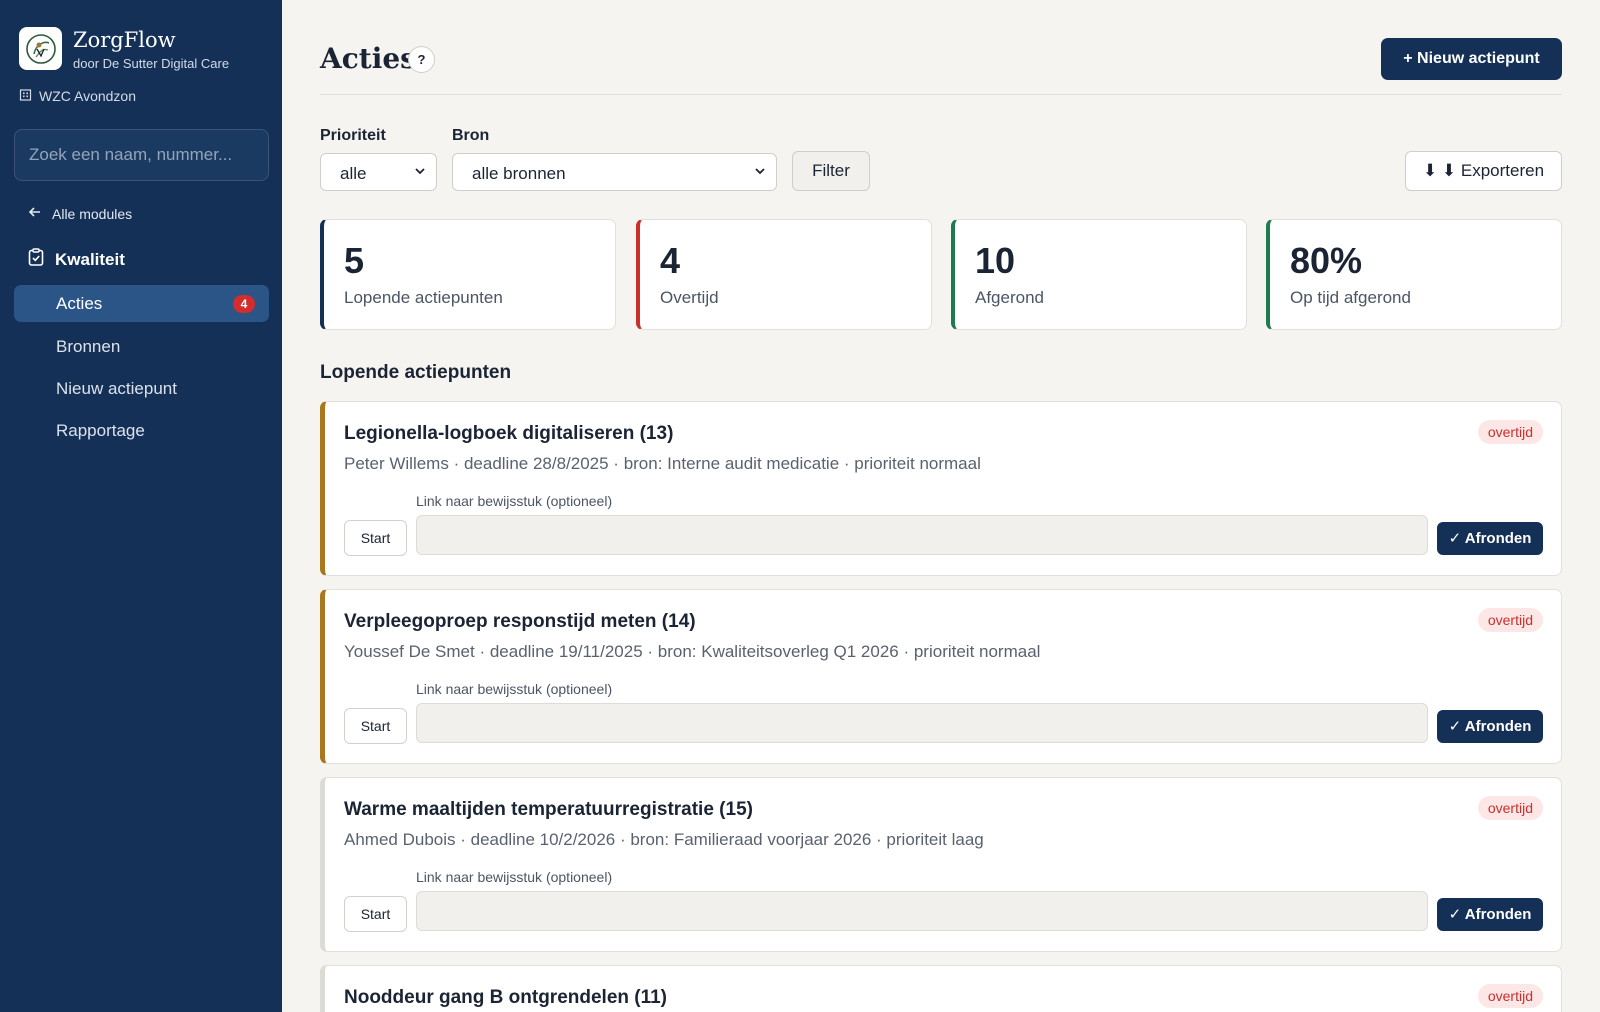  What do you see at coordinates (116, 388) in the screenshot?
I see `sidebar-item-label: Nieuw actiepunt` at bounding box center [116, 388].